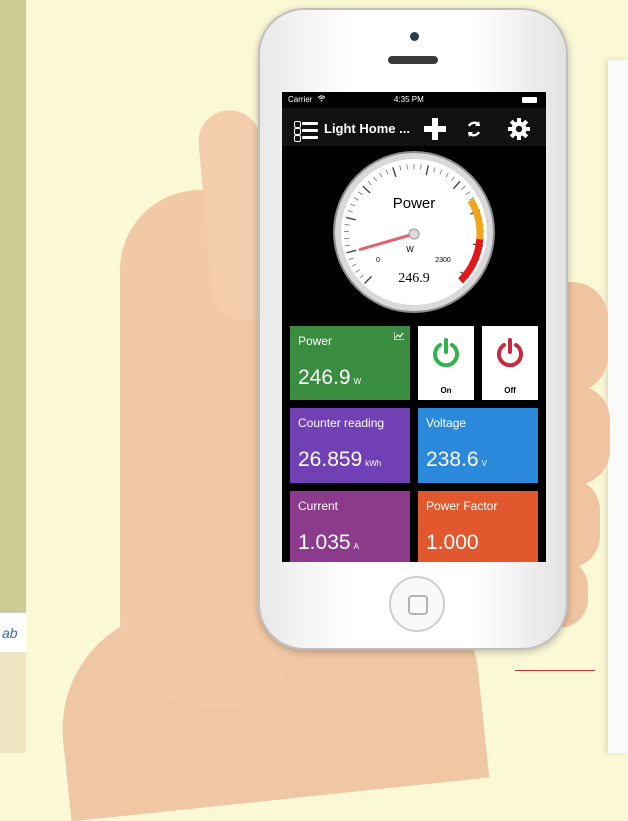 The height and width of the screenshot is (821, 628). What do you see at coordinates (474, 129) in the screenshot?
I see `sync-icon` at bounding box center [474, 129].